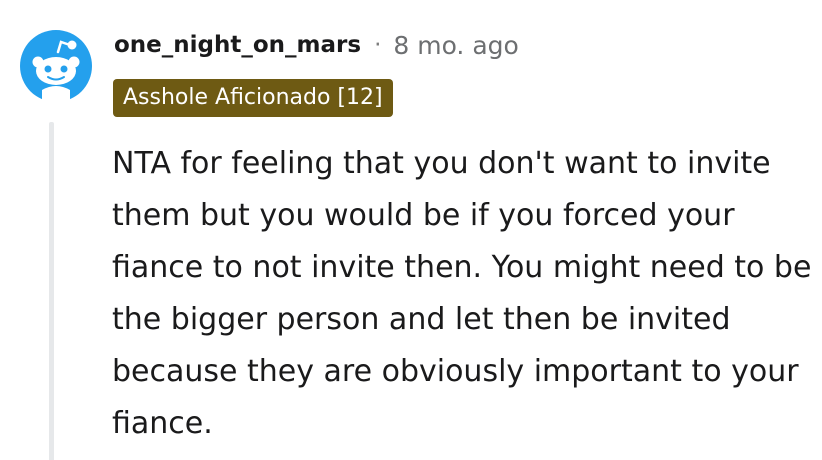 This screenshot has width=822, height=460. I want to click on user-flair: Asshole Aficionado [12], so click(253, 98).